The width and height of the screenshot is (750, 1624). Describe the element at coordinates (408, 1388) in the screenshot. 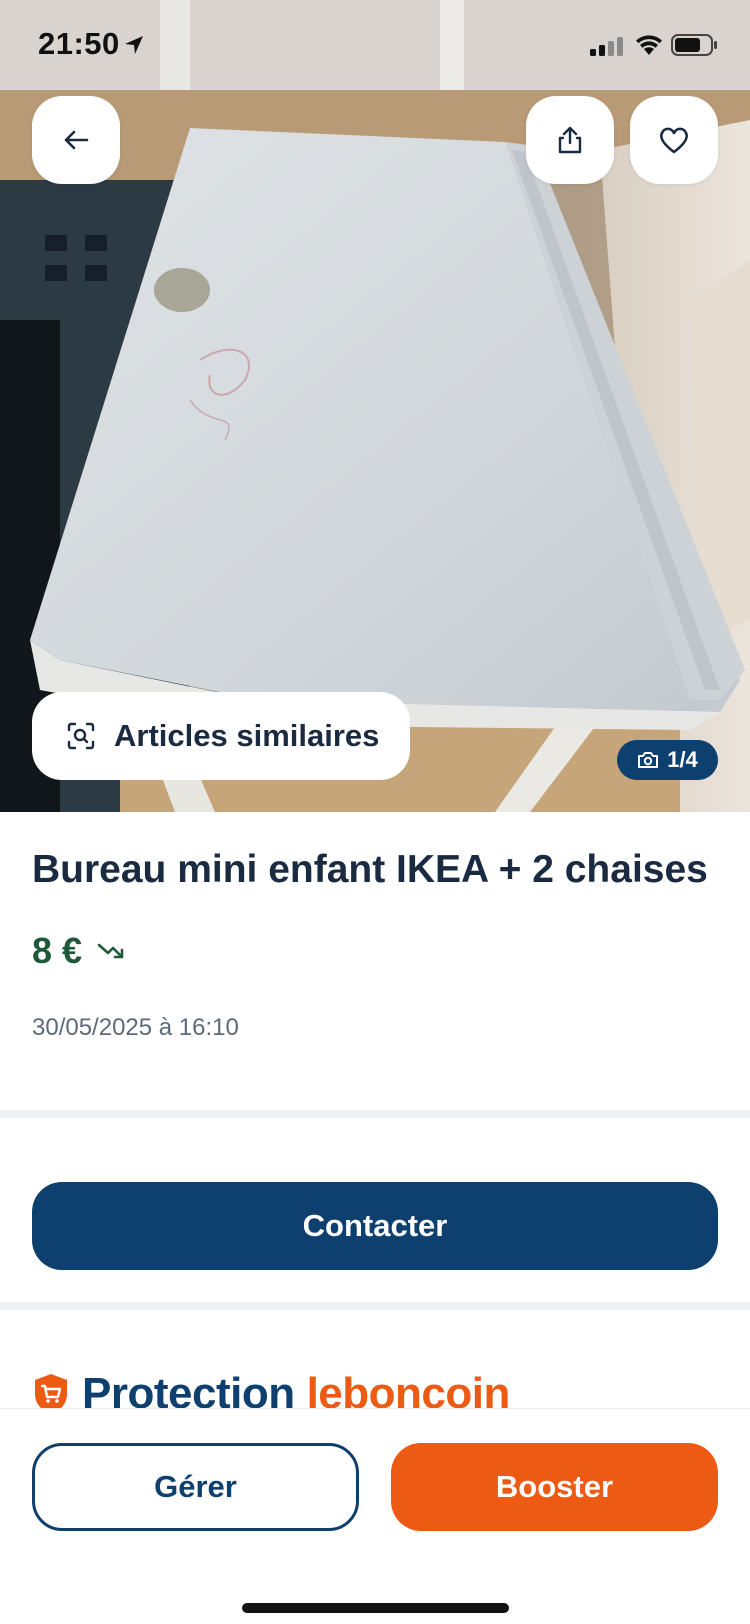

I see `leboncoin-brand-label: leboncoin` at that location.